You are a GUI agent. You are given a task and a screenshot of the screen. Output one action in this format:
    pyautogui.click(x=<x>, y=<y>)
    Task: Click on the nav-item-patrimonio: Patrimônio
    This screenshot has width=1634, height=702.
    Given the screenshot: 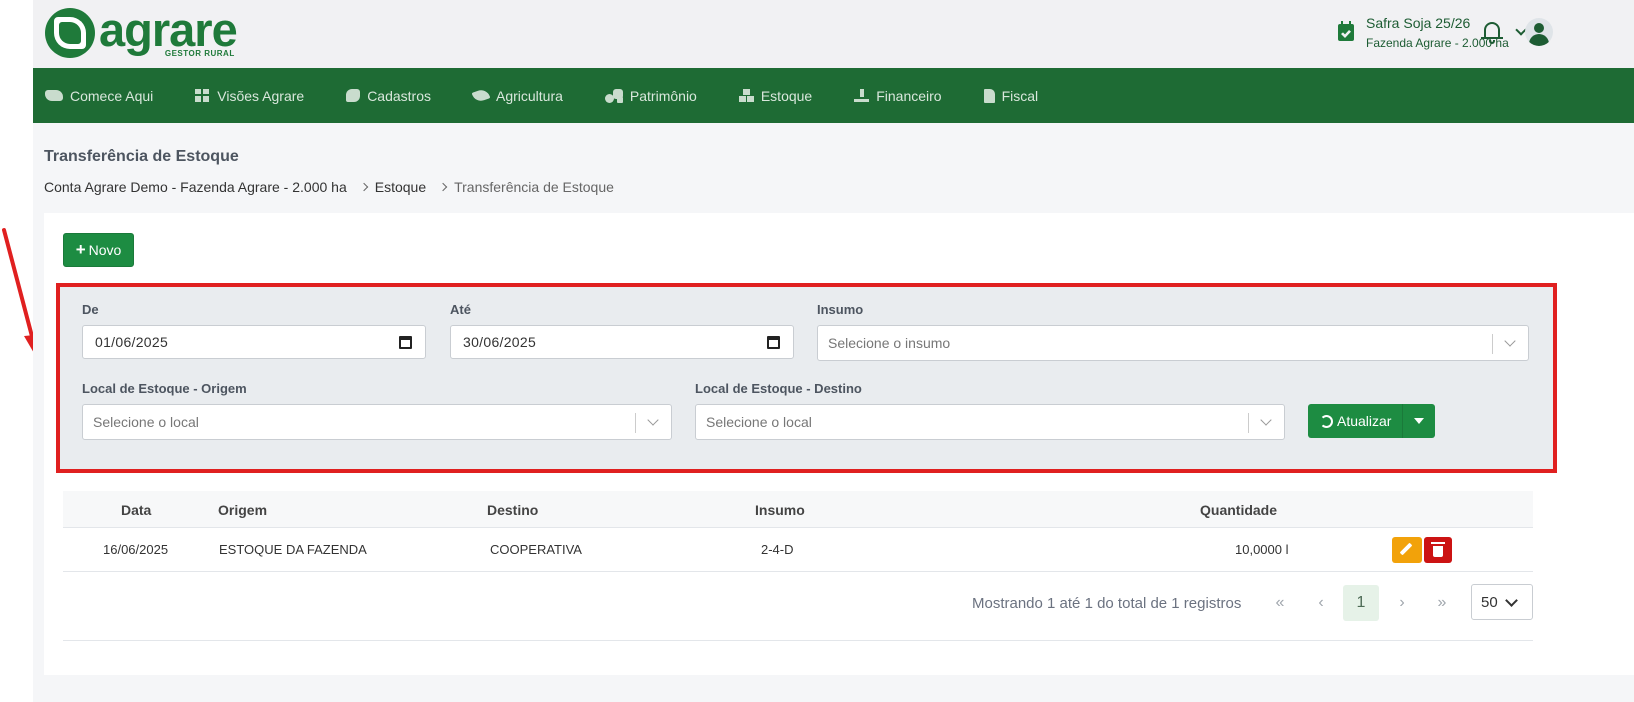 What is the action you would take?
    pyautogui.click(x=650, y=96)
    